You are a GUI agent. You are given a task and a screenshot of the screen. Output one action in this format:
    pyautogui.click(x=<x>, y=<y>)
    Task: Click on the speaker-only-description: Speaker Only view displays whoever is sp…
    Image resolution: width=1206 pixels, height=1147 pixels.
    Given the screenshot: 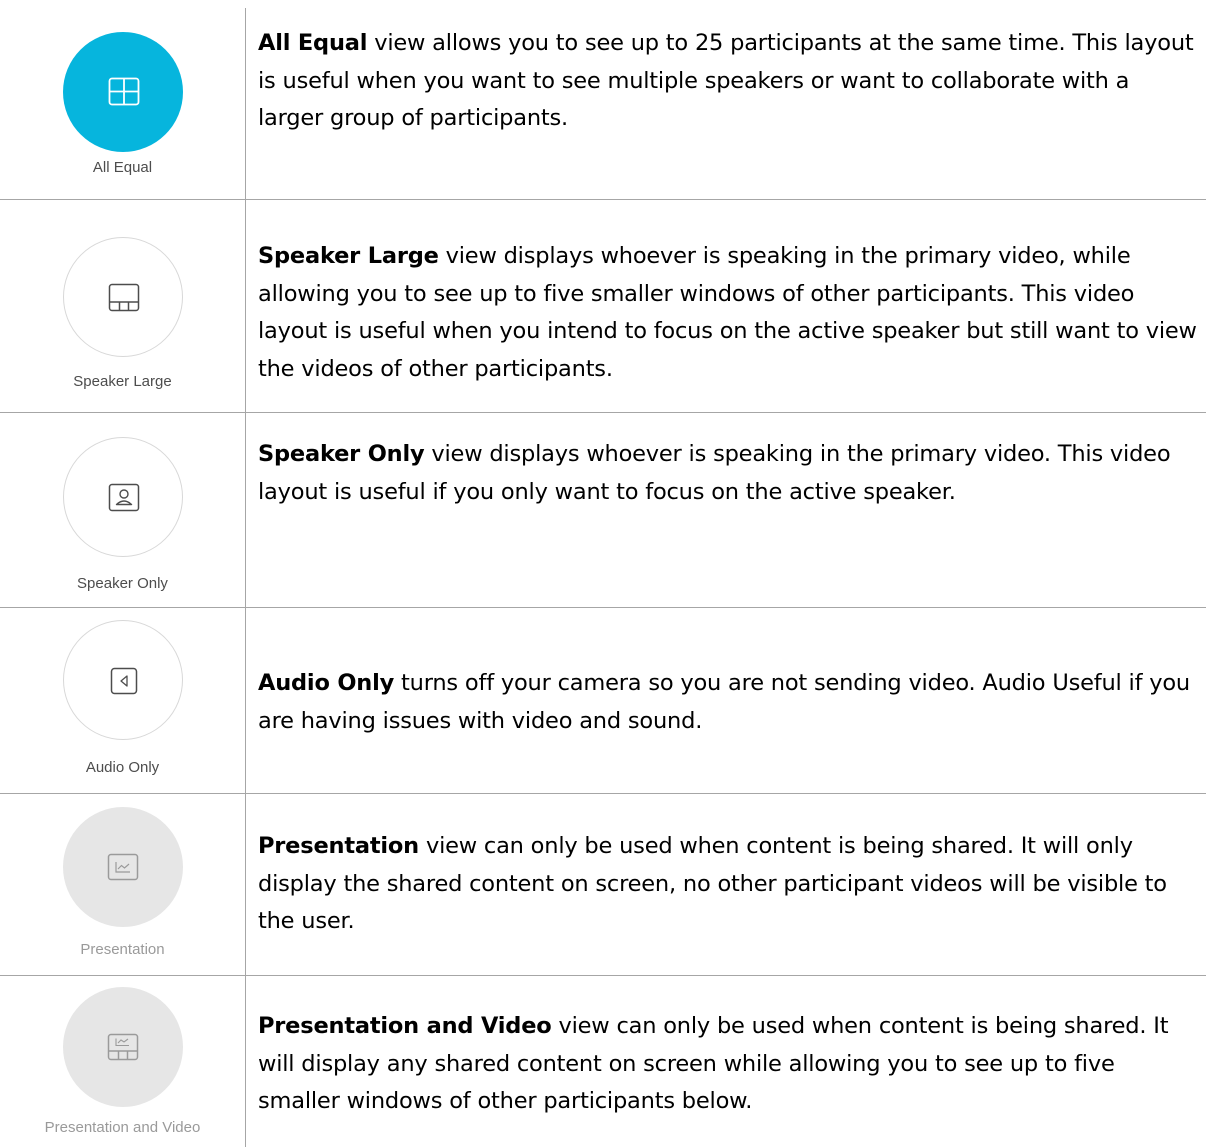 What is the action you would take?
    pyautogui.click(x=728, y=473)
    